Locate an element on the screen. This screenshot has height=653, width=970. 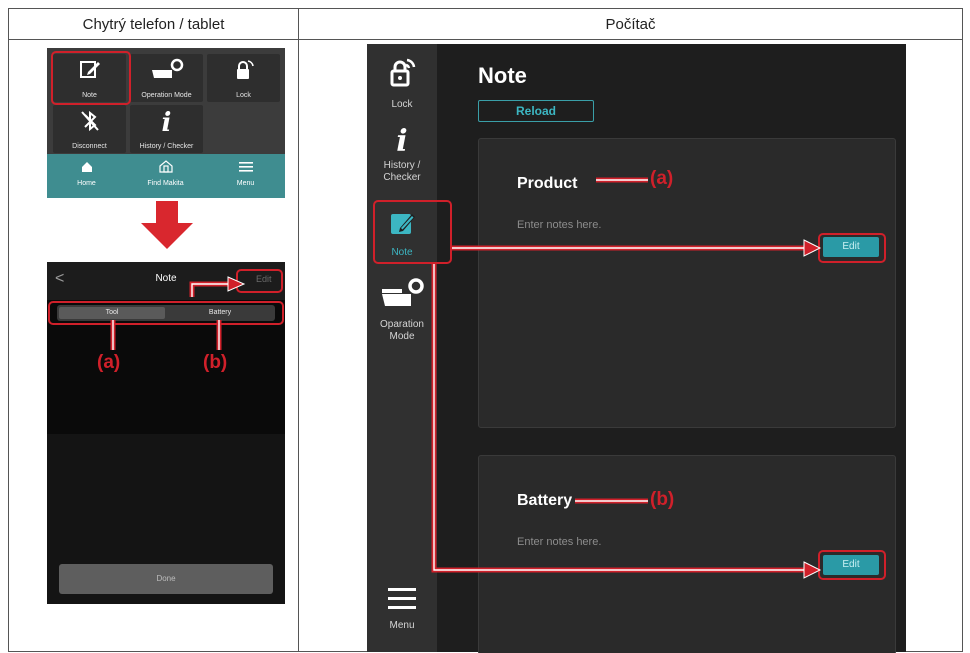
annotation-b-desktop: (b) is located at coordinates (662, 499).